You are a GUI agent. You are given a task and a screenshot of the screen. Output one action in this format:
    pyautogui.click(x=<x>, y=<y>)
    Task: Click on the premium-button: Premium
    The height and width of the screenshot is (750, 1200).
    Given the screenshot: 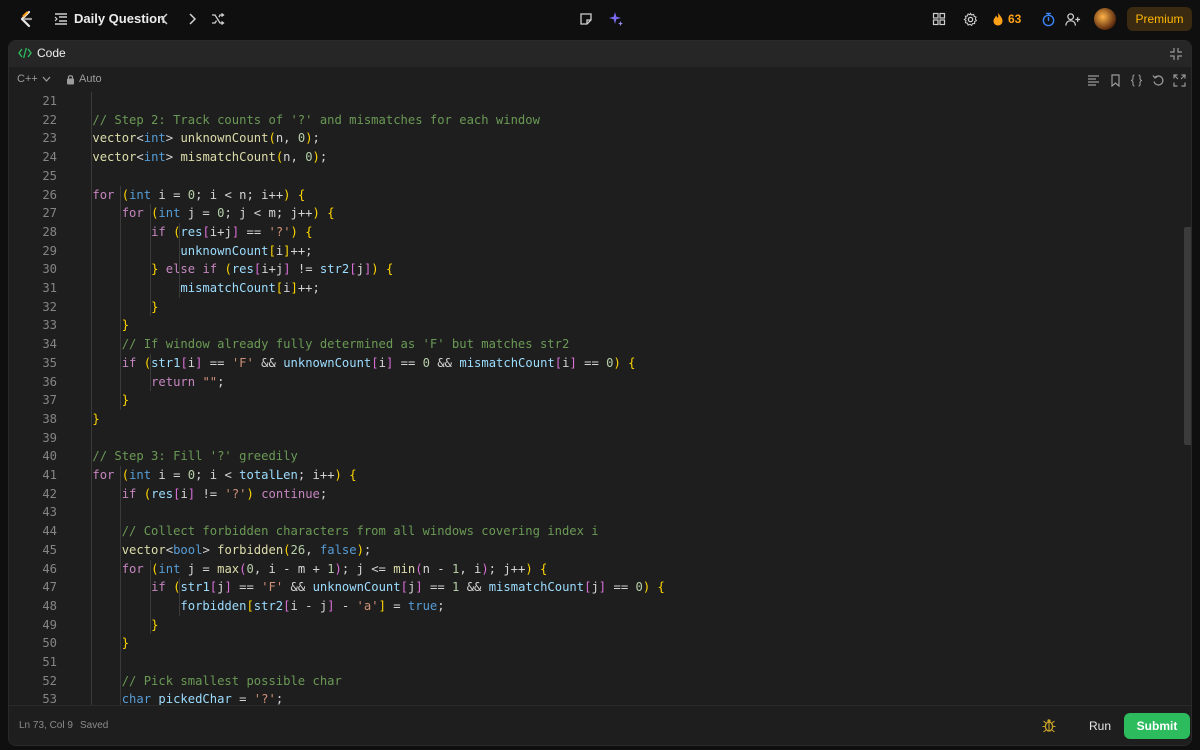 What is the action you would take?
    pyautogui.click(x=1159, y=19)
    